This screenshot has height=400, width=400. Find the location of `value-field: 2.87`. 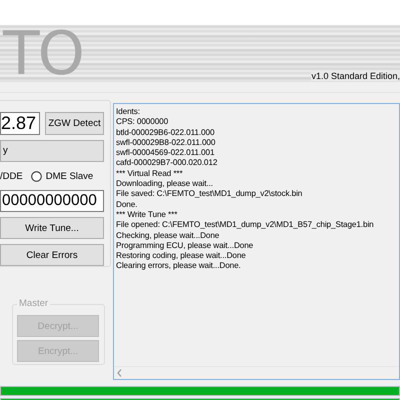

value-field: 2.87 is located at coordinates (20, 123).